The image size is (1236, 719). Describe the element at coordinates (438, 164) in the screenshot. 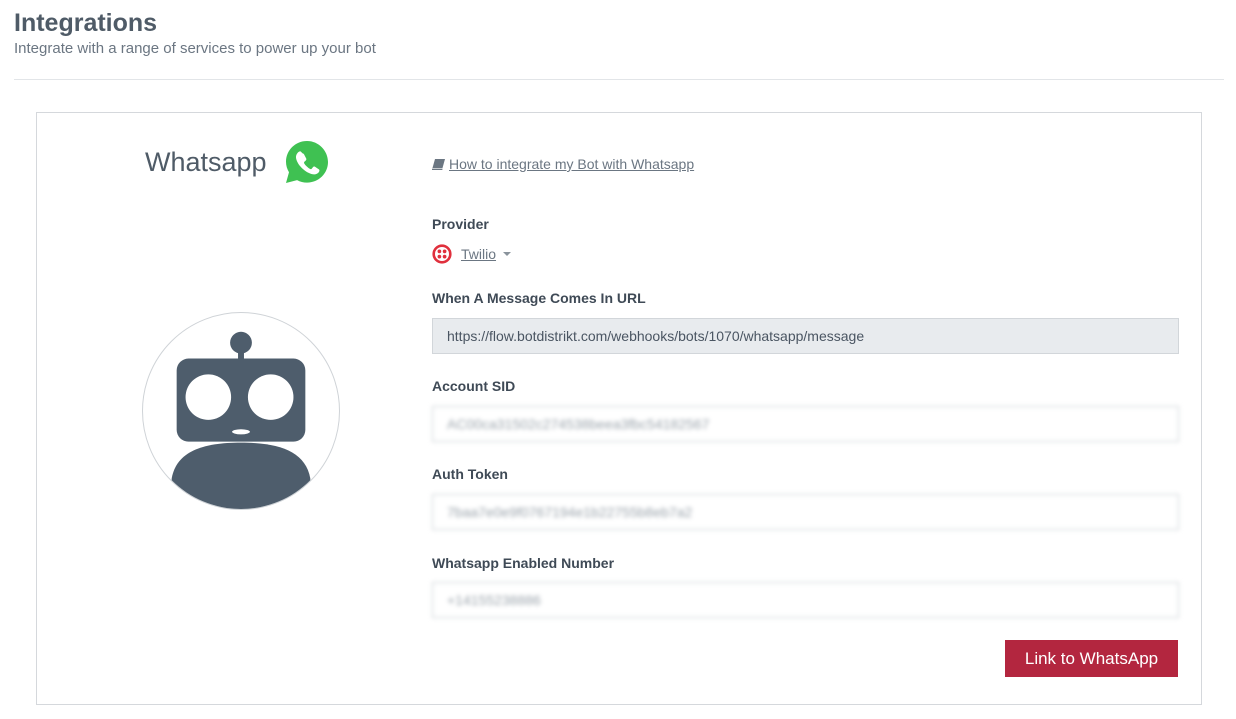

I see `book-icon` at that location.